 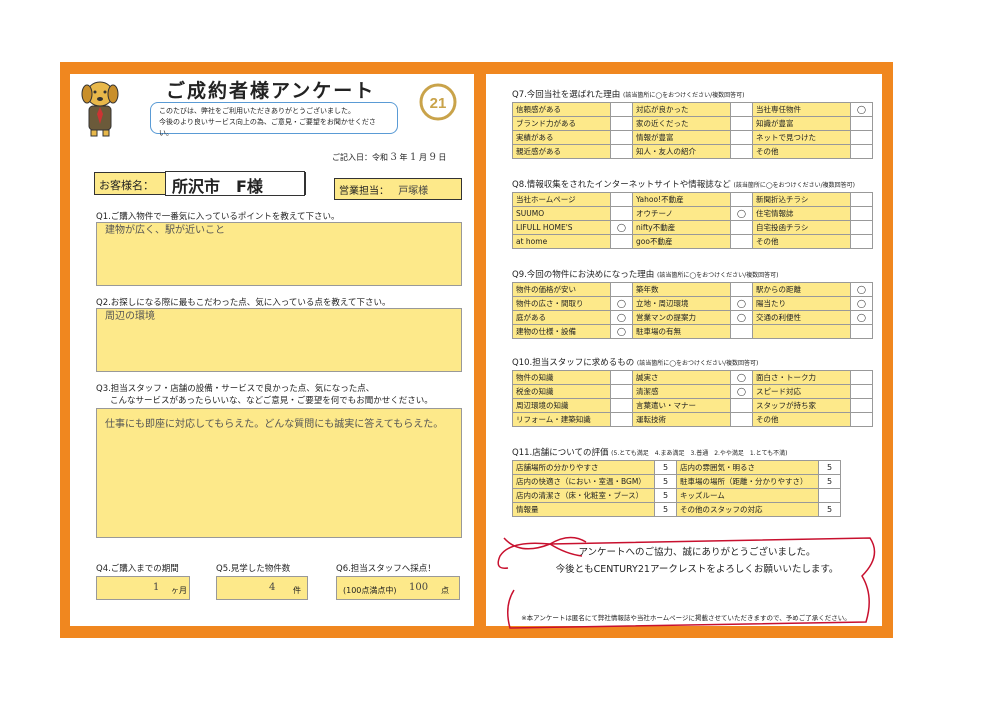 What do you see at coordinates (445, 590) in the screenshot?
I see `q6-unit: 点` at bounding box center [445, 590].